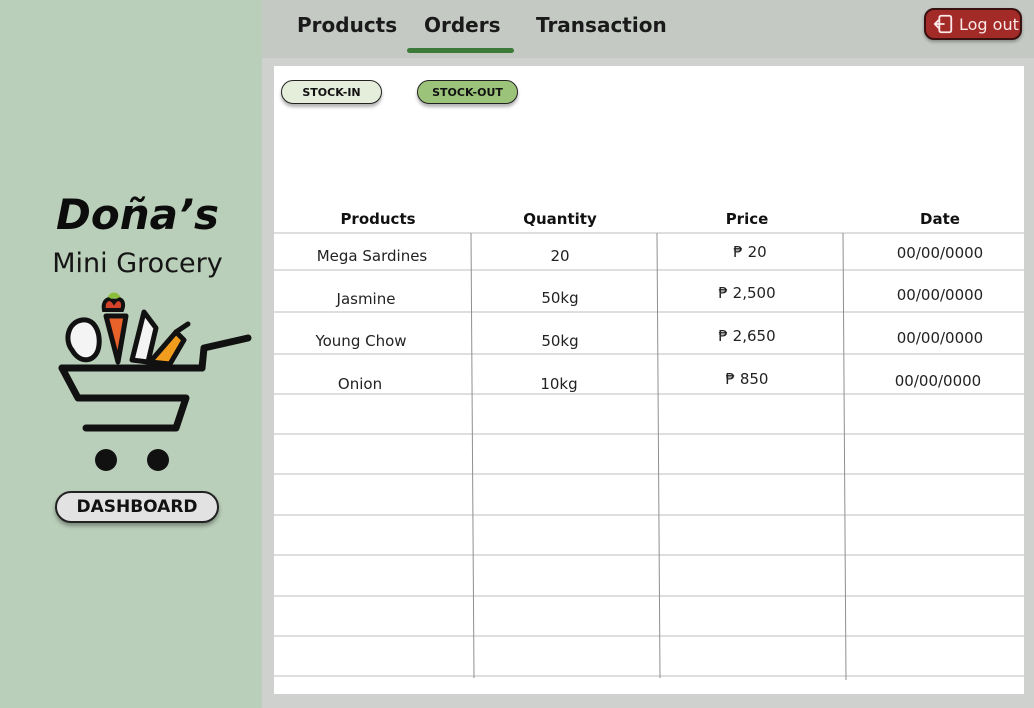 The image size is (1034, 708). I want to click on table-cell: Mega Sardines, so click(372, 256).